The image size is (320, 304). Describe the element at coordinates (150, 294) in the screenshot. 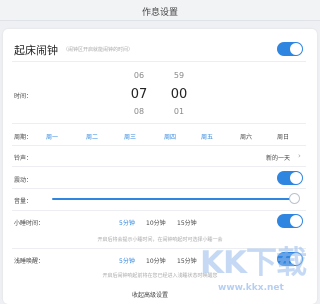

I see `collapse-advanced-link: 收起高级设置` at that location.